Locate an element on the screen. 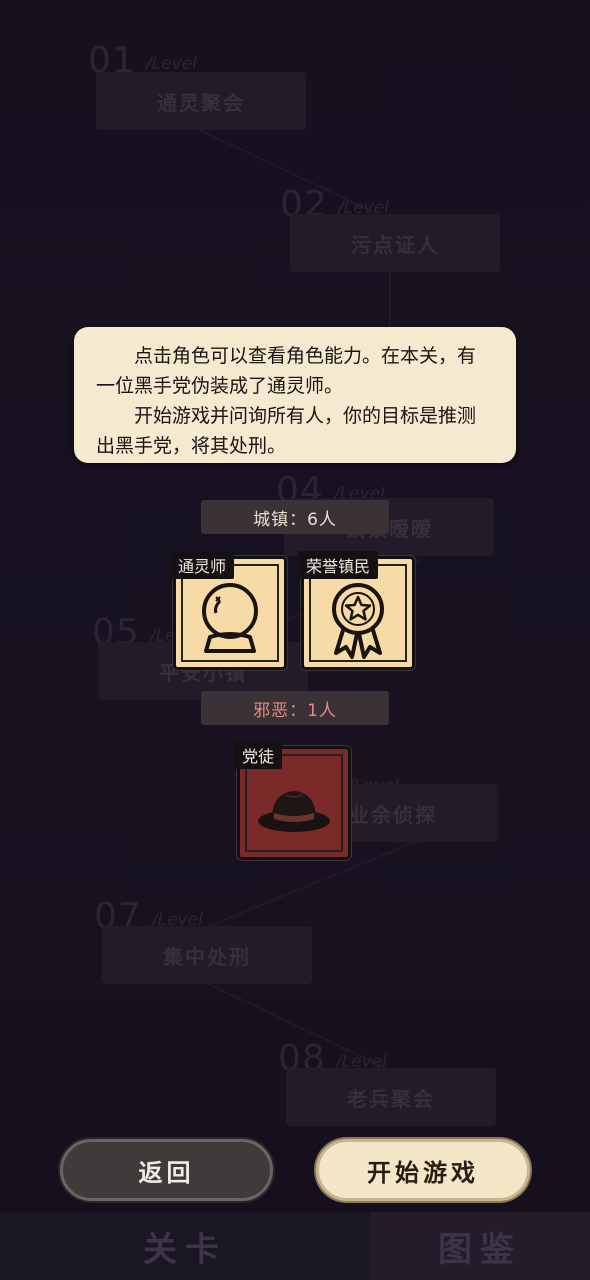 Image resolution: width=590 pixels, height=1280 pixels. evil-team-label: 邪恶：1人 is located at coordinates (295, 708).